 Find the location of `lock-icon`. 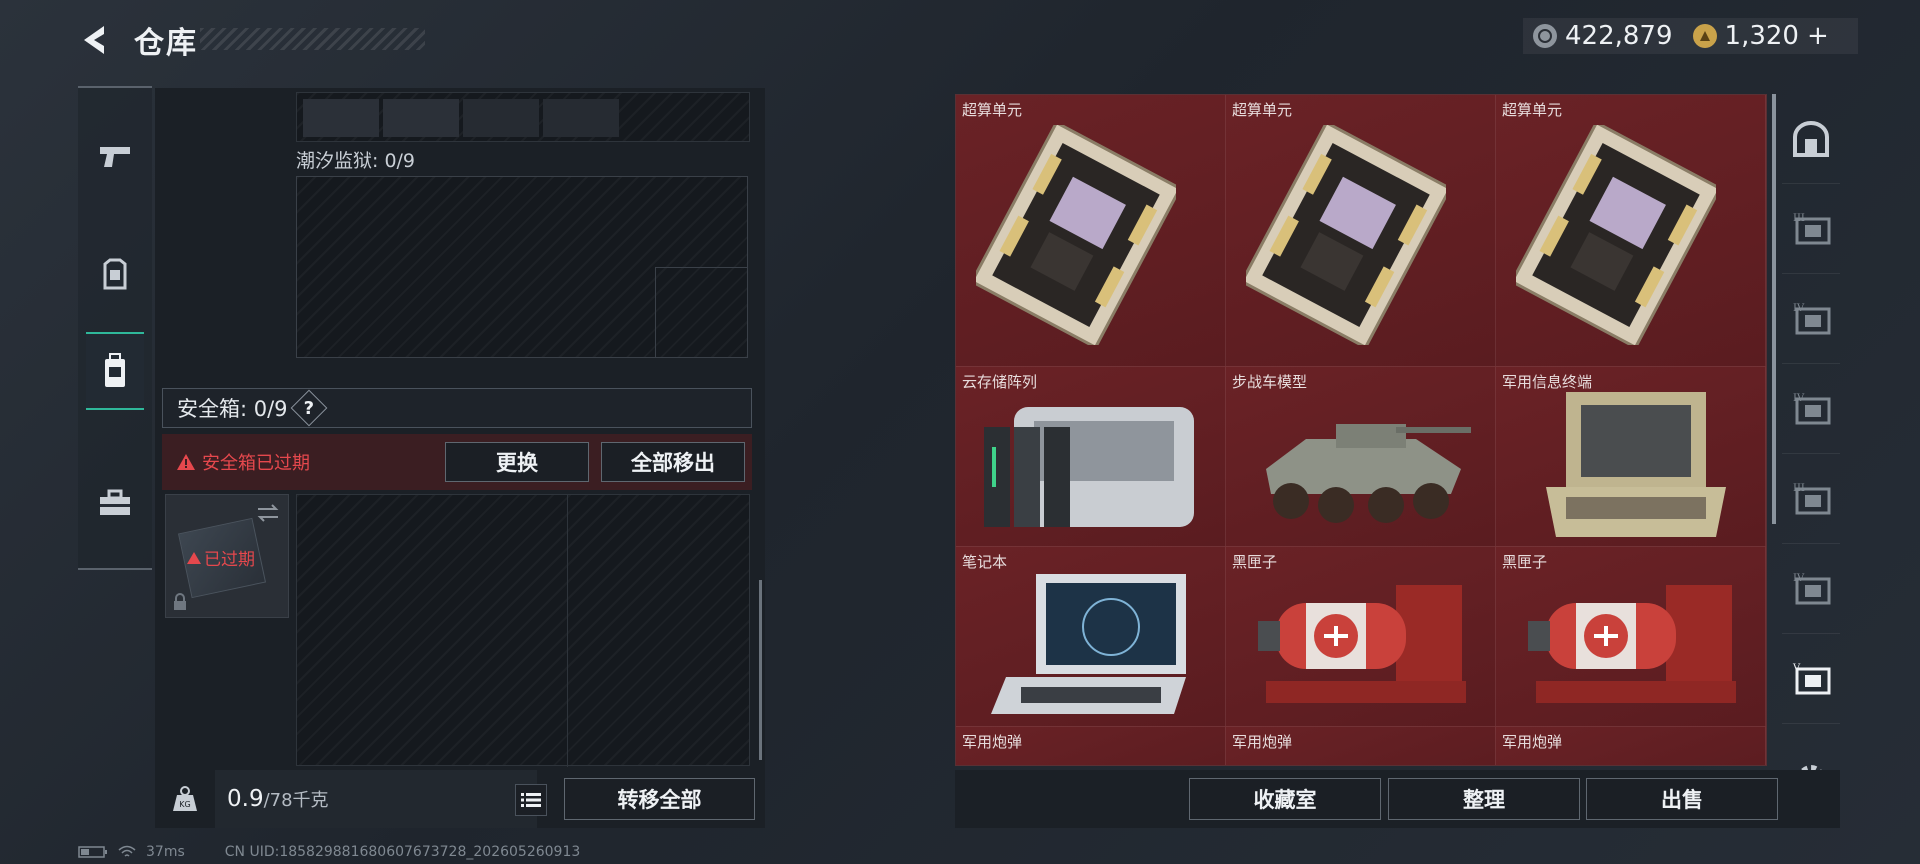

lock-icon is located at coordinates (180, 601).